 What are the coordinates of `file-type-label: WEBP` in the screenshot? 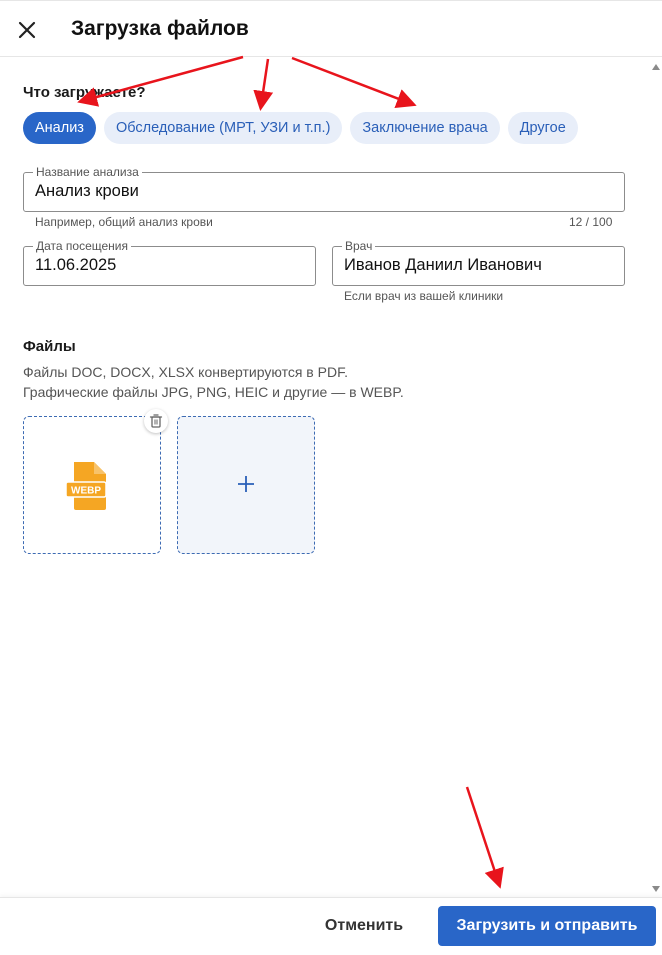 It's located at (86, 491).